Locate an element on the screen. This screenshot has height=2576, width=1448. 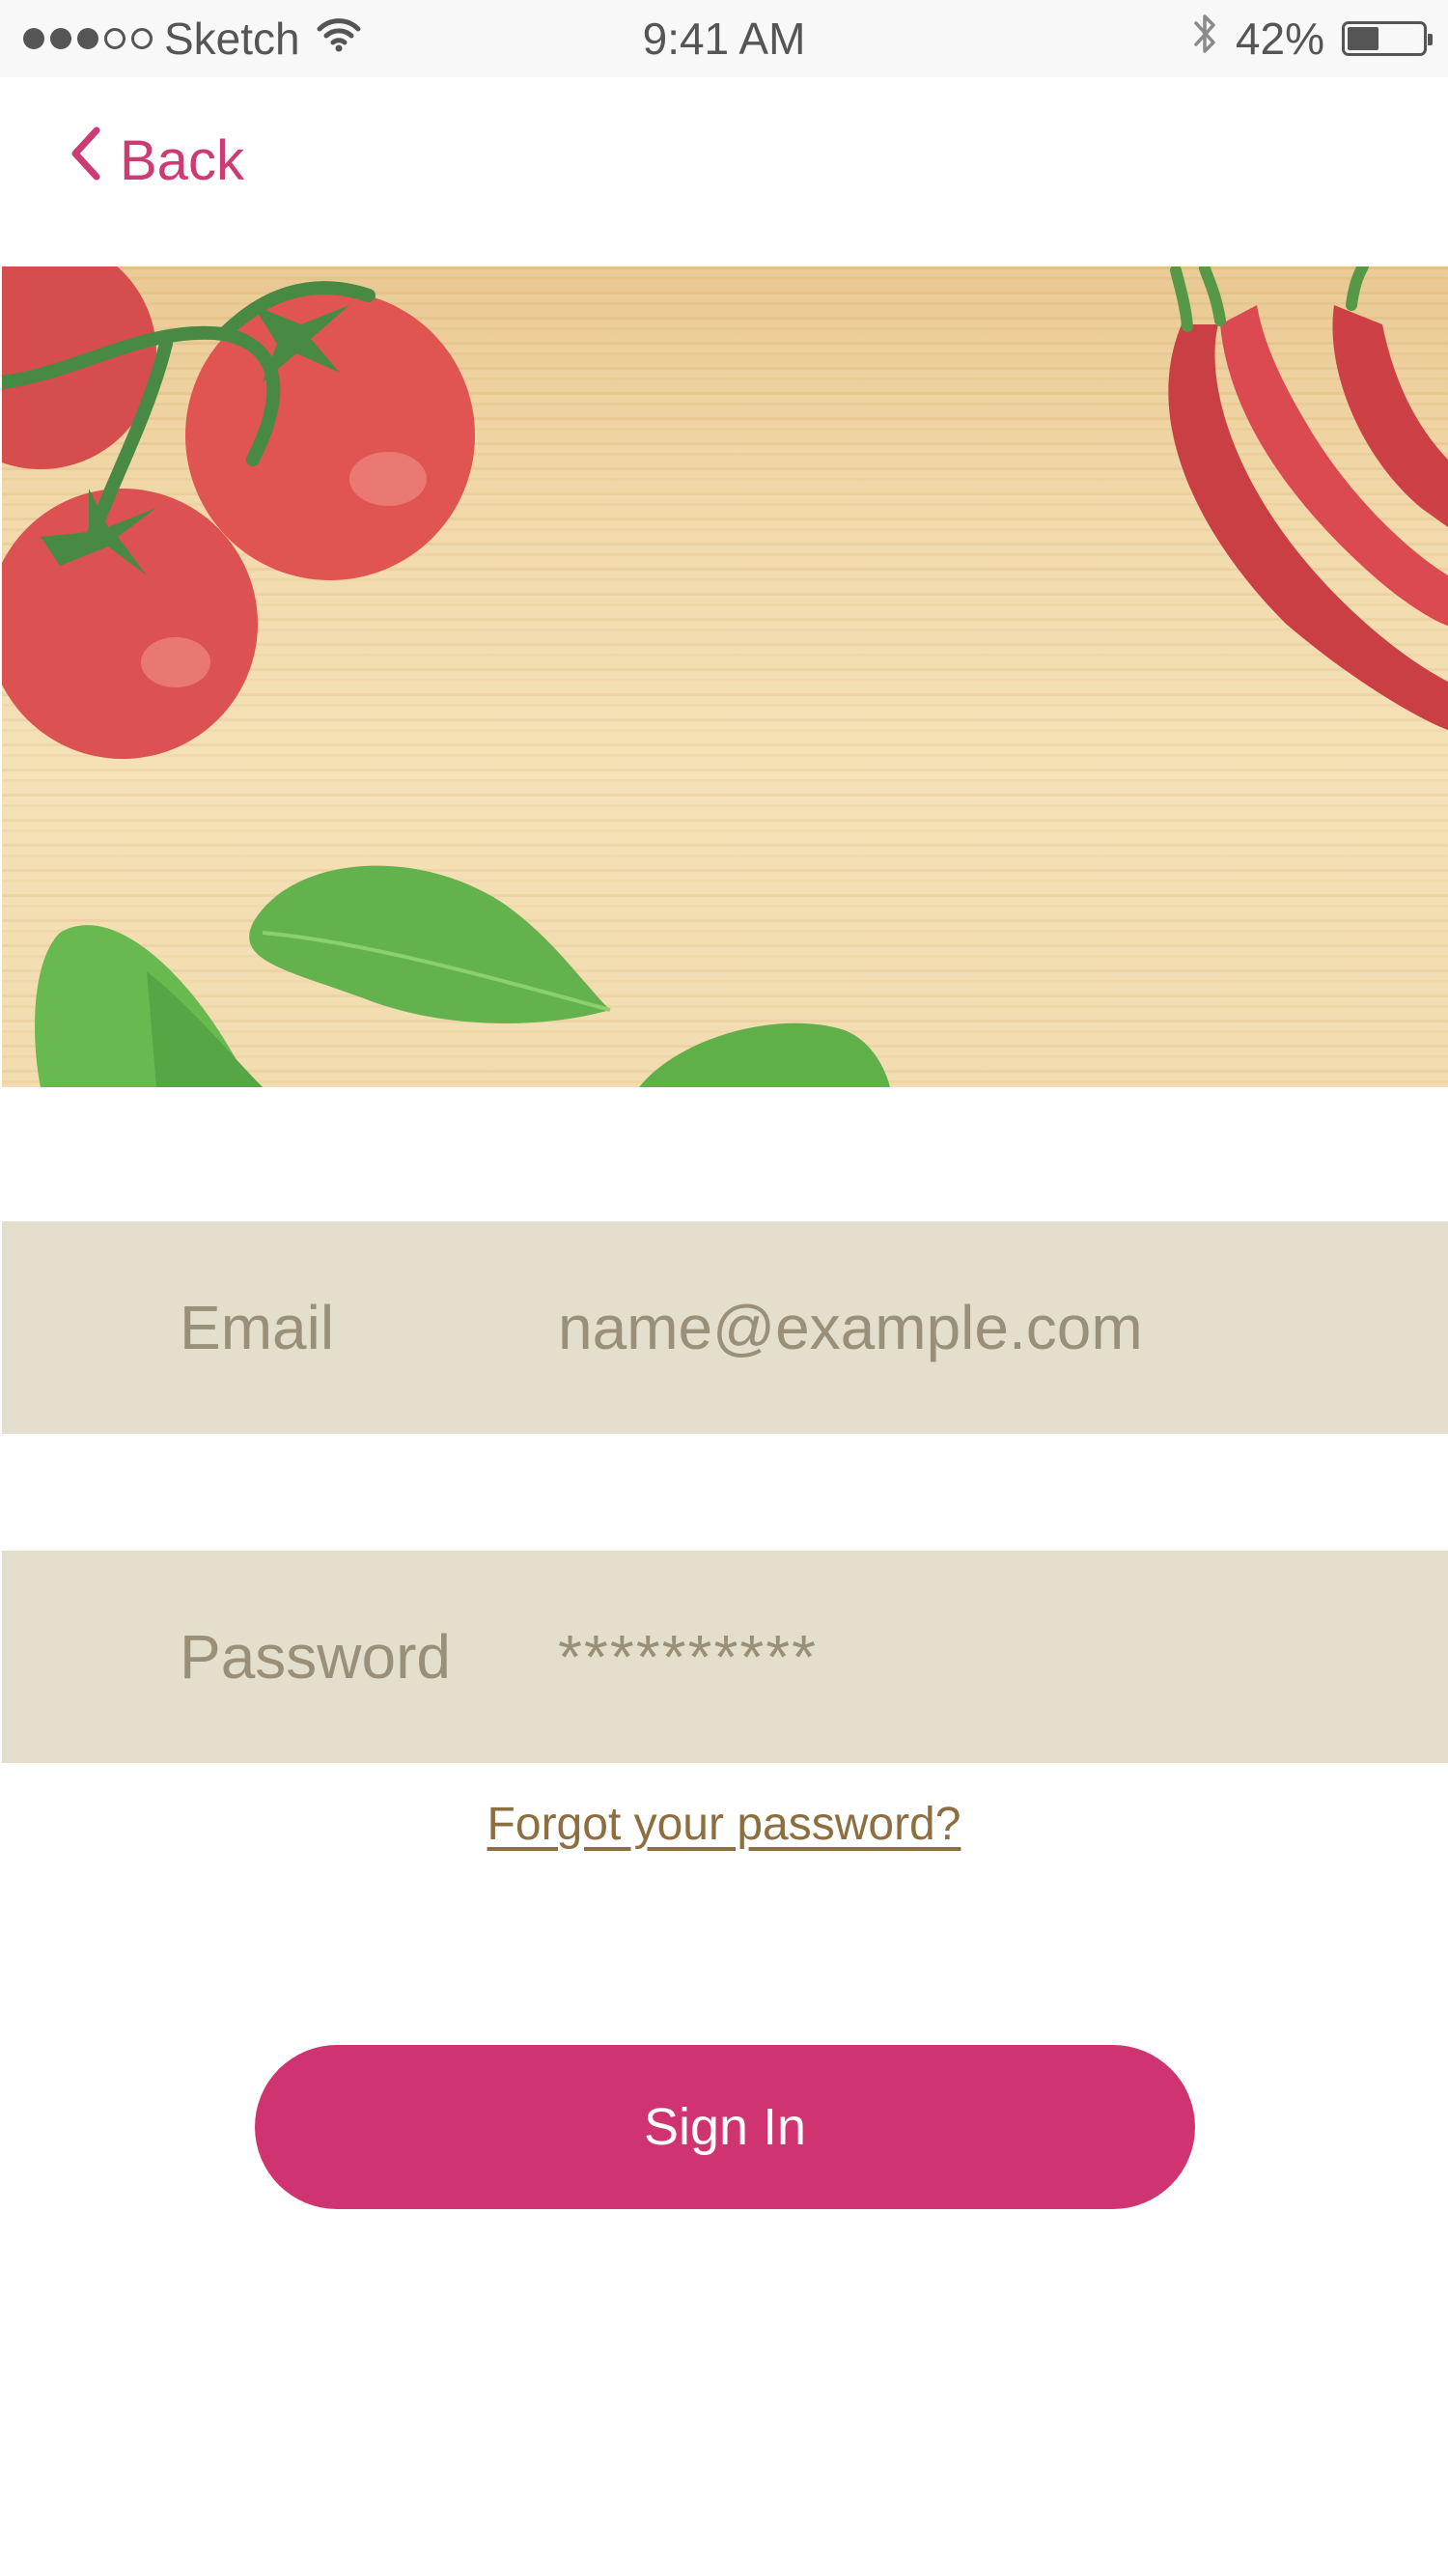
battery-percent: 42% is located at coordinates (1279, 39).